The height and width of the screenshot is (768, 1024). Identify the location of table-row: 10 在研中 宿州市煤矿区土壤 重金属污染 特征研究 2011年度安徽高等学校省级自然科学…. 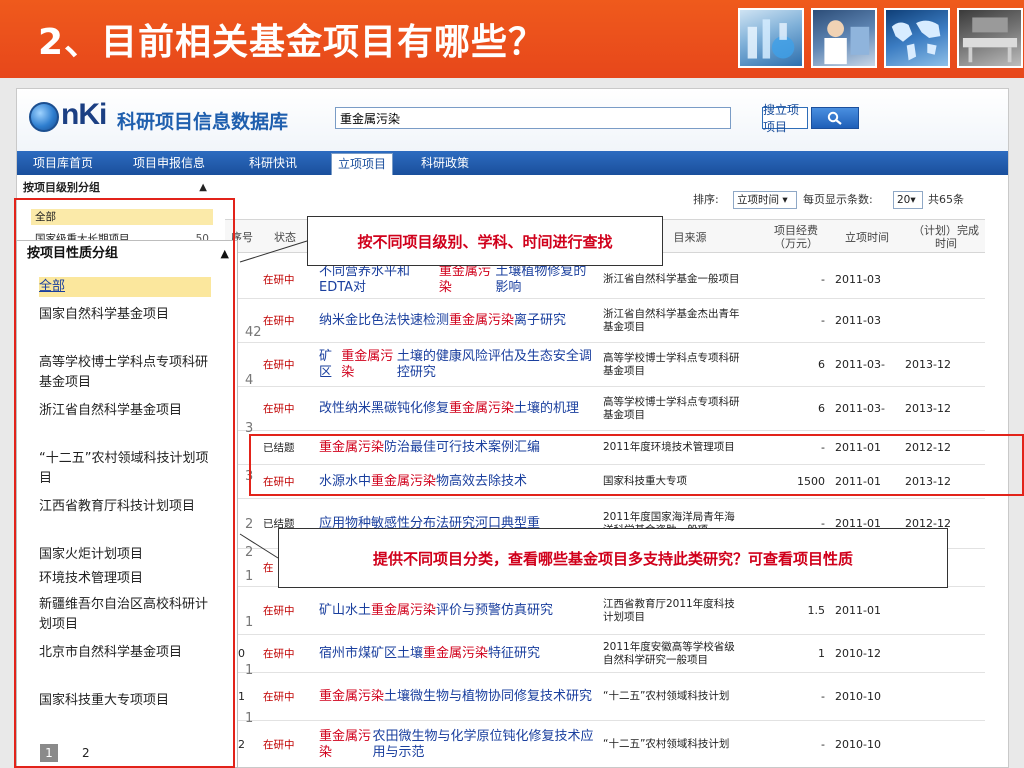
(605, 654).